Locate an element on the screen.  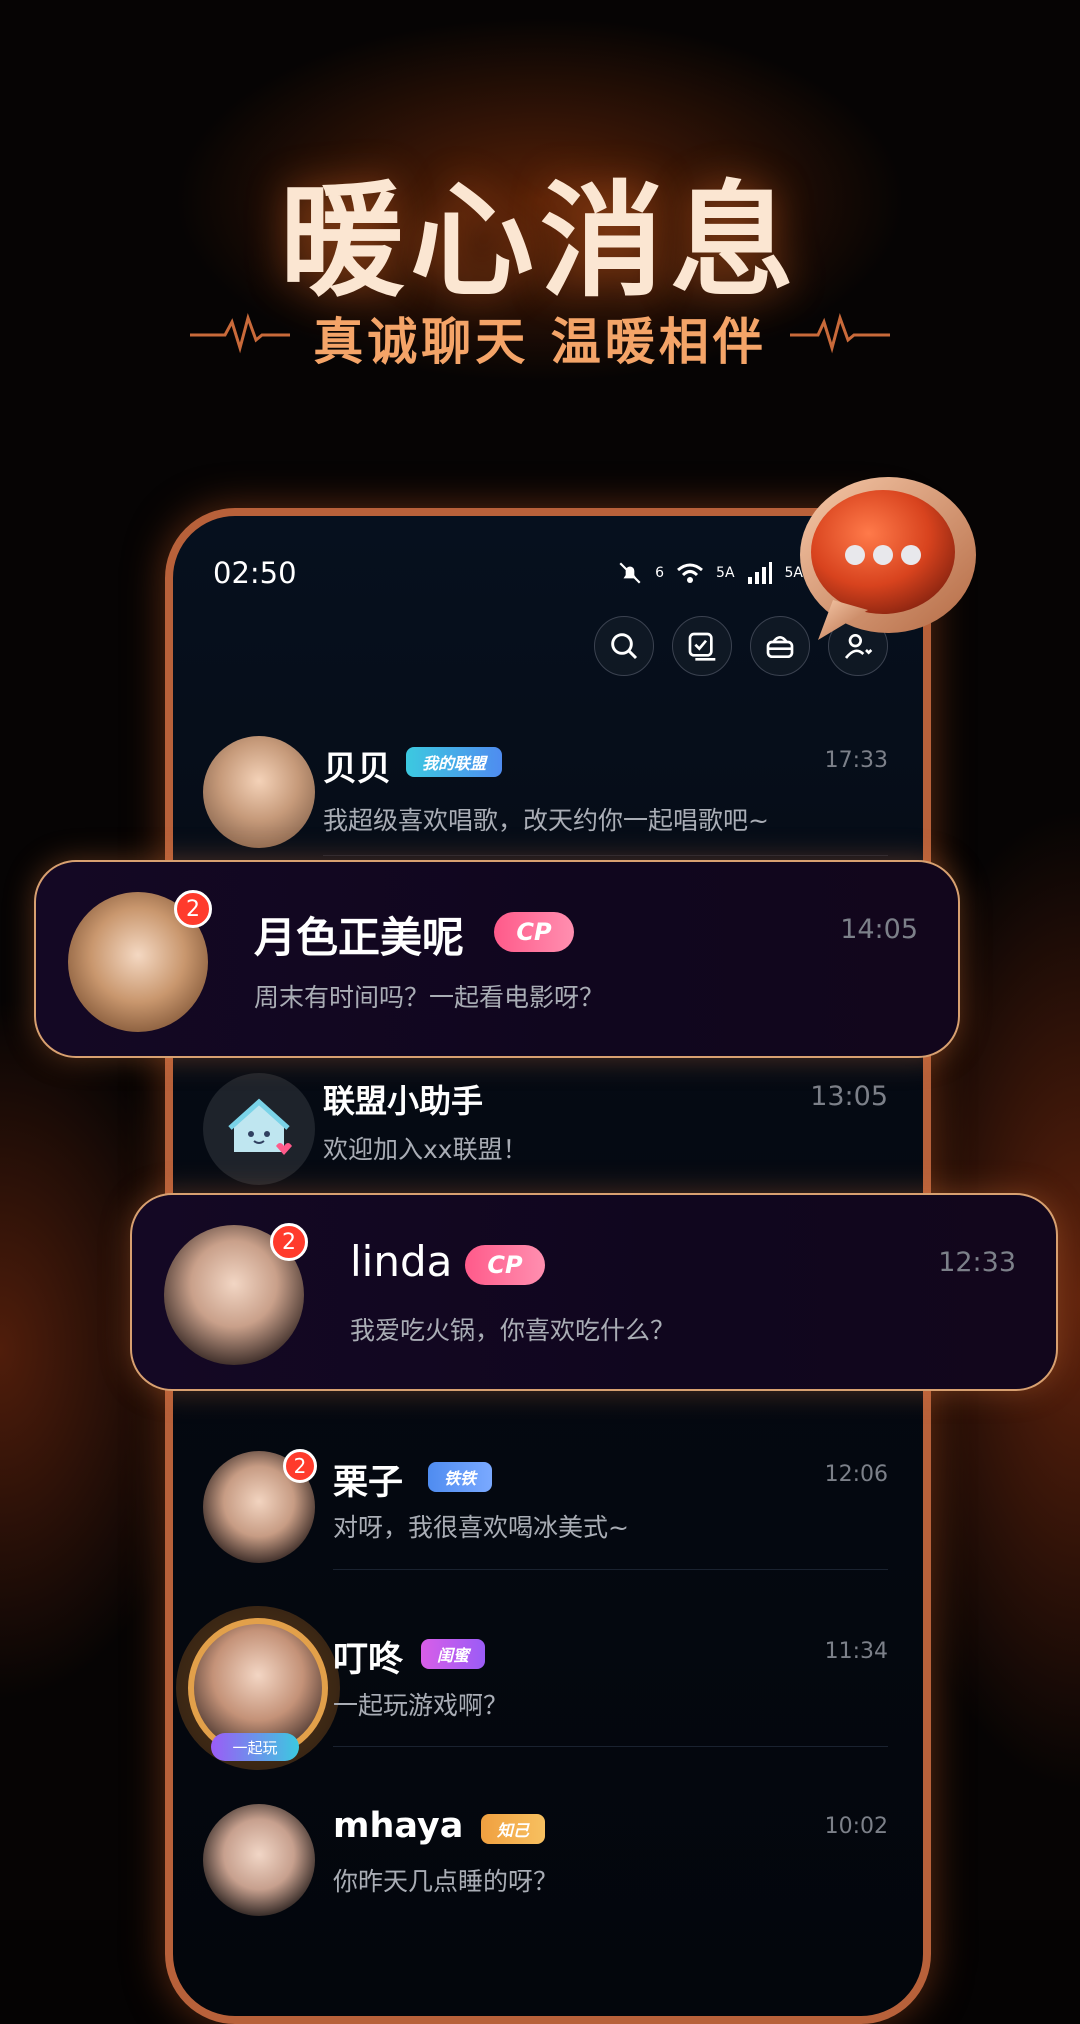
chat-card-highlighted: 2 月色正美呢 CP 14:05 周末有时间吗？一起看电影呀？ is located at coordinates (497, 959).